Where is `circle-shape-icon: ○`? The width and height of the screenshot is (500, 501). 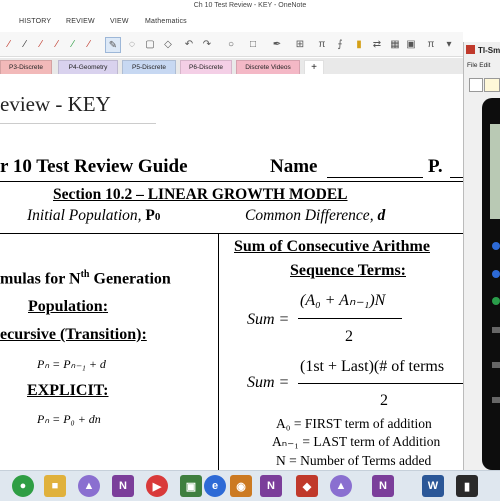
circle-shape-icon: ○ is located at coordinates (231, 44).